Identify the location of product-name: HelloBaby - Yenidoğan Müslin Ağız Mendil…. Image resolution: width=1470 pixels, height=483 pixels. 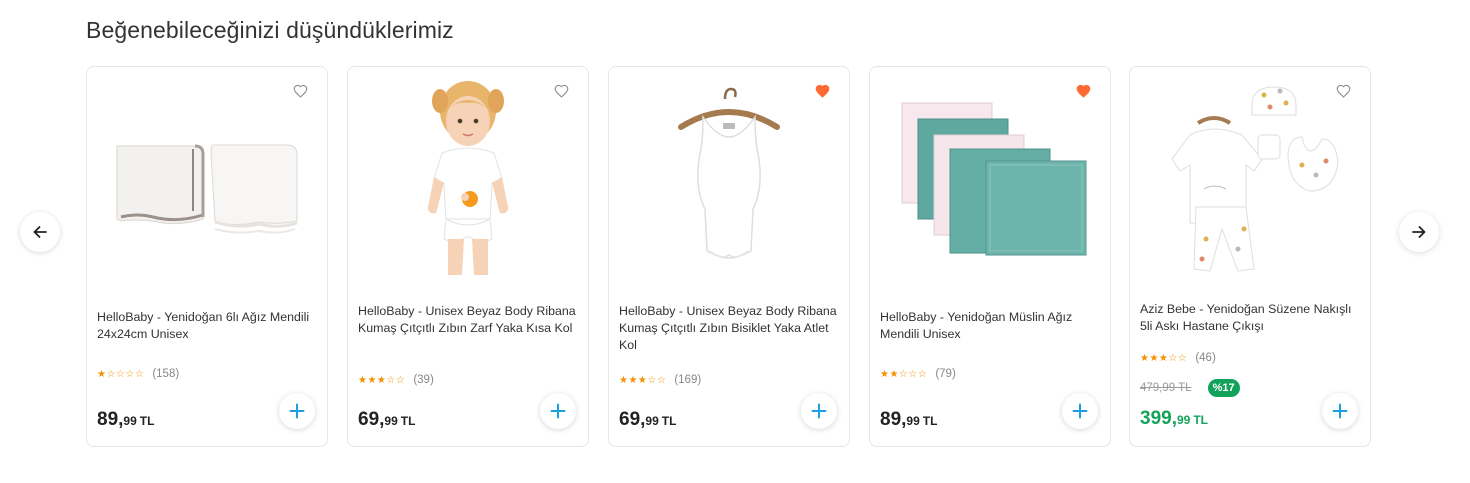
(989, 326).